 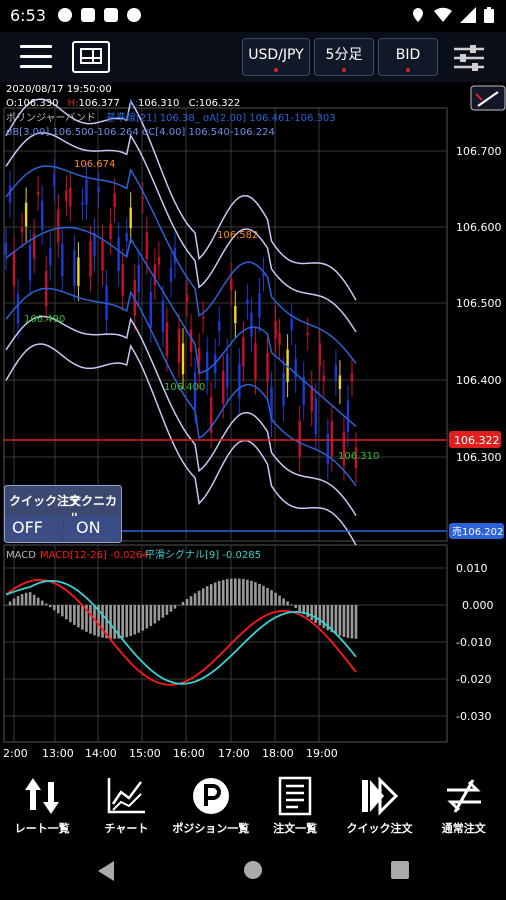 What do you see at coordinates (400, 870) in the screenshot?
I see `recents-icon` at bounding box center [400, 870].